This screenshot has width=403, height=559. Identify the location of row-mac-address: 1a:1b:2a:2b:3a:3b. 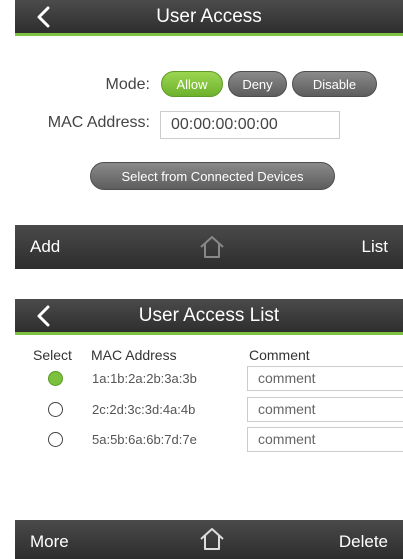
(144, 378).